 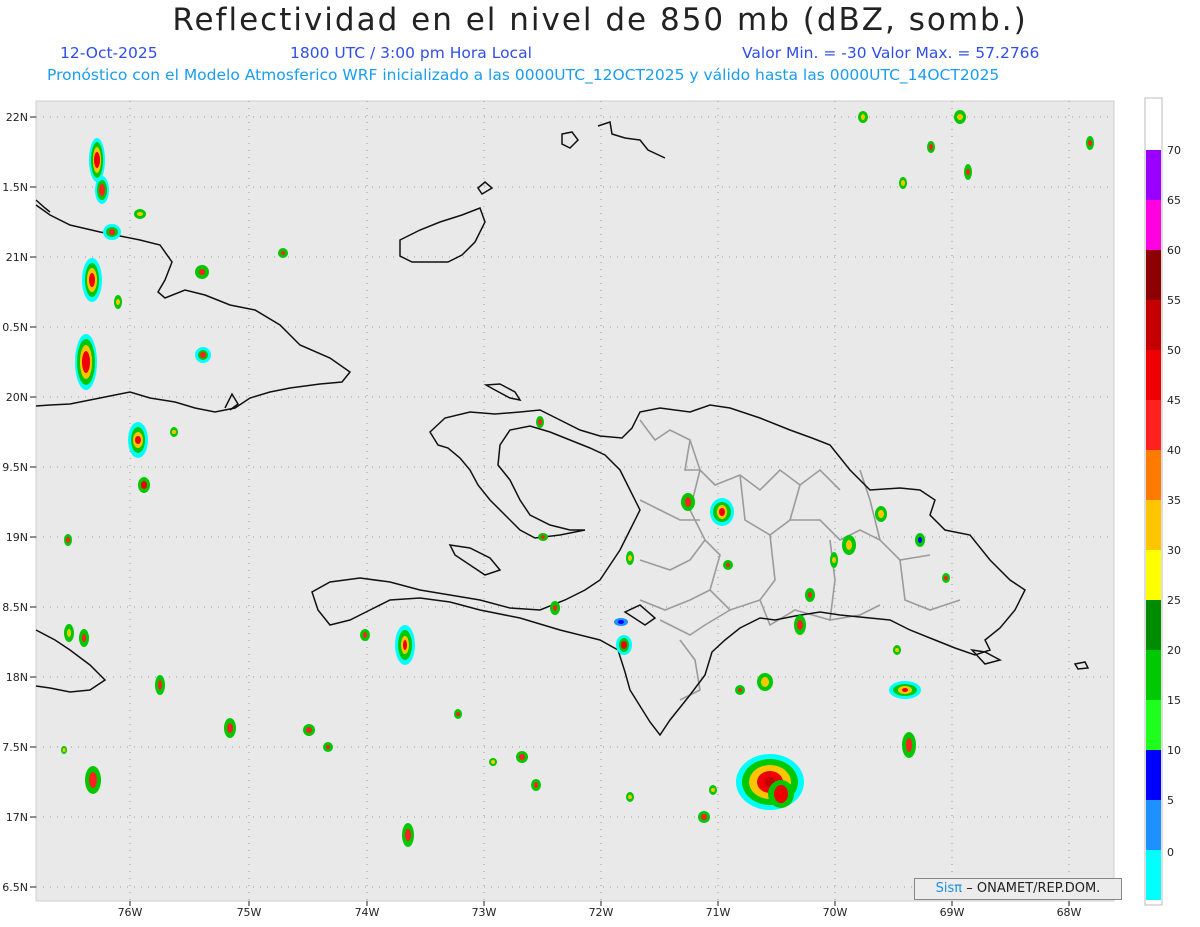 I want to click on colorbar-label: 50, so click(x=1174, y=350).